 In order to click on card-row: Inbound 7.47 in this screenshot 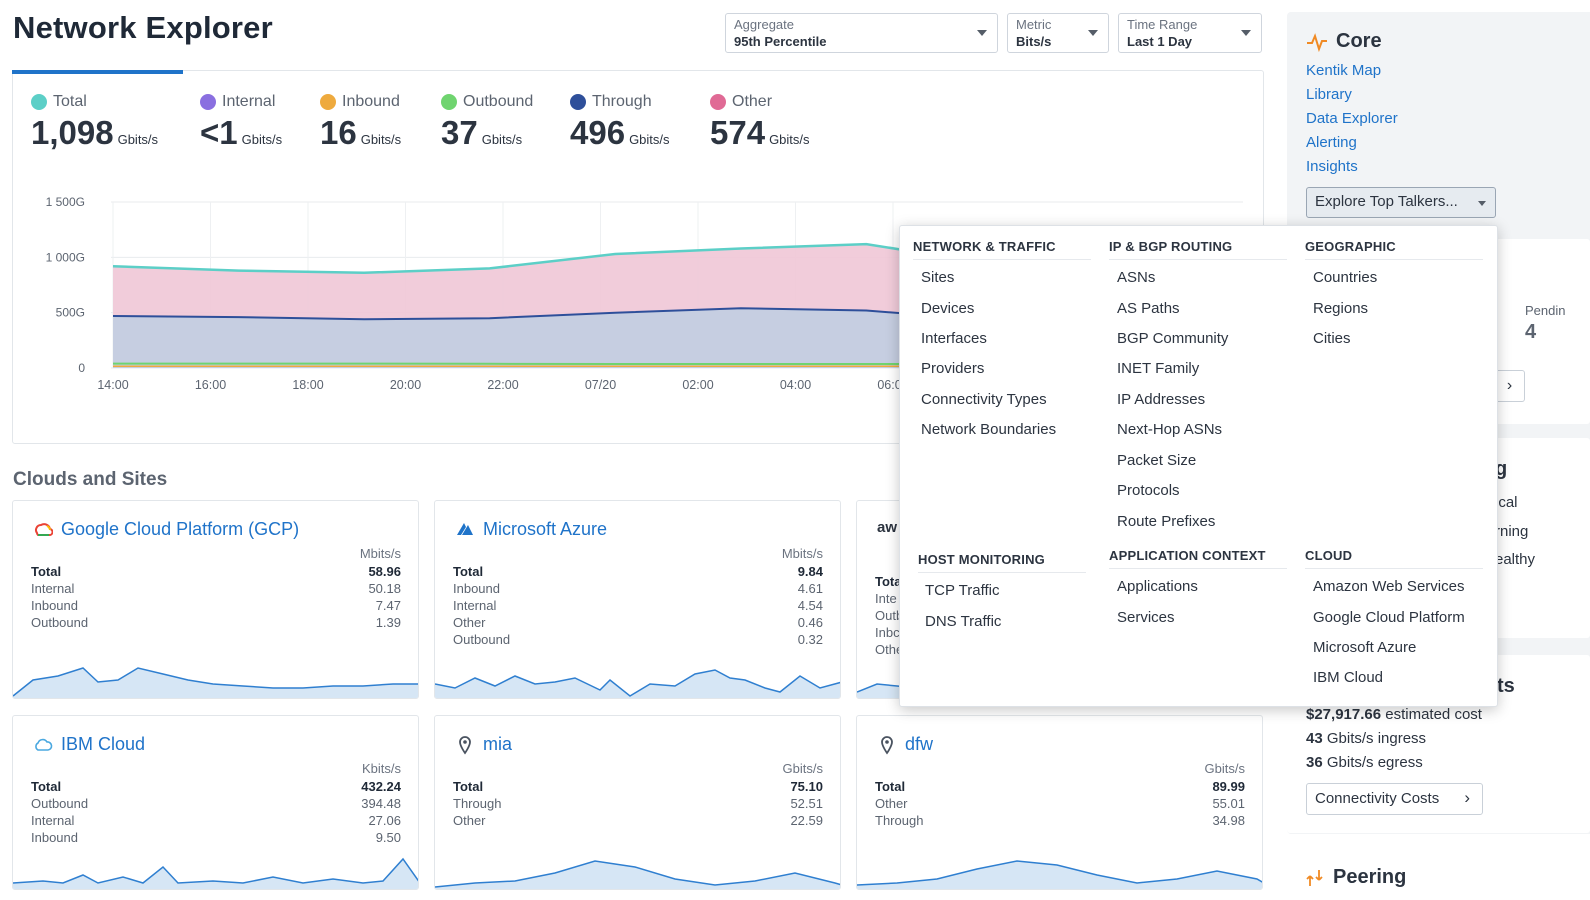, I will do `click(216, 605)`.